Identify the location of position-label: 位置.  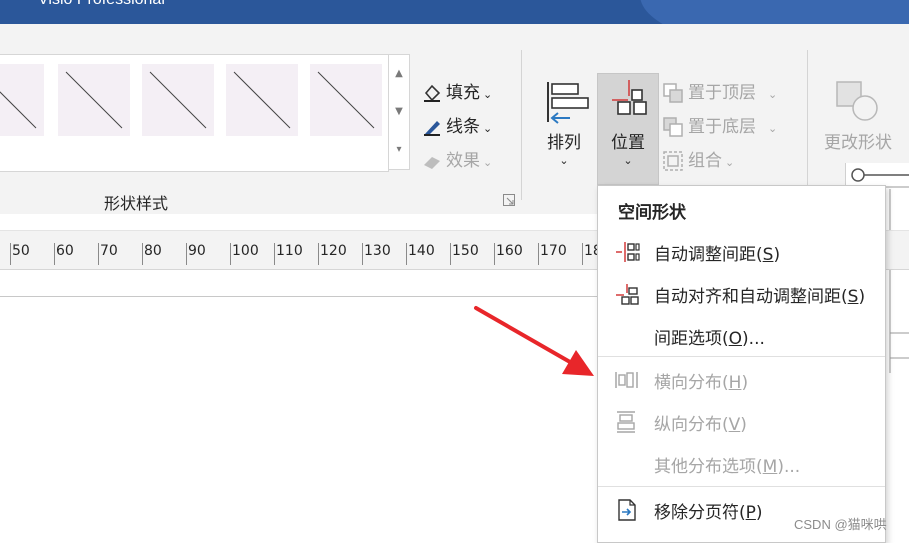
(628, 143).